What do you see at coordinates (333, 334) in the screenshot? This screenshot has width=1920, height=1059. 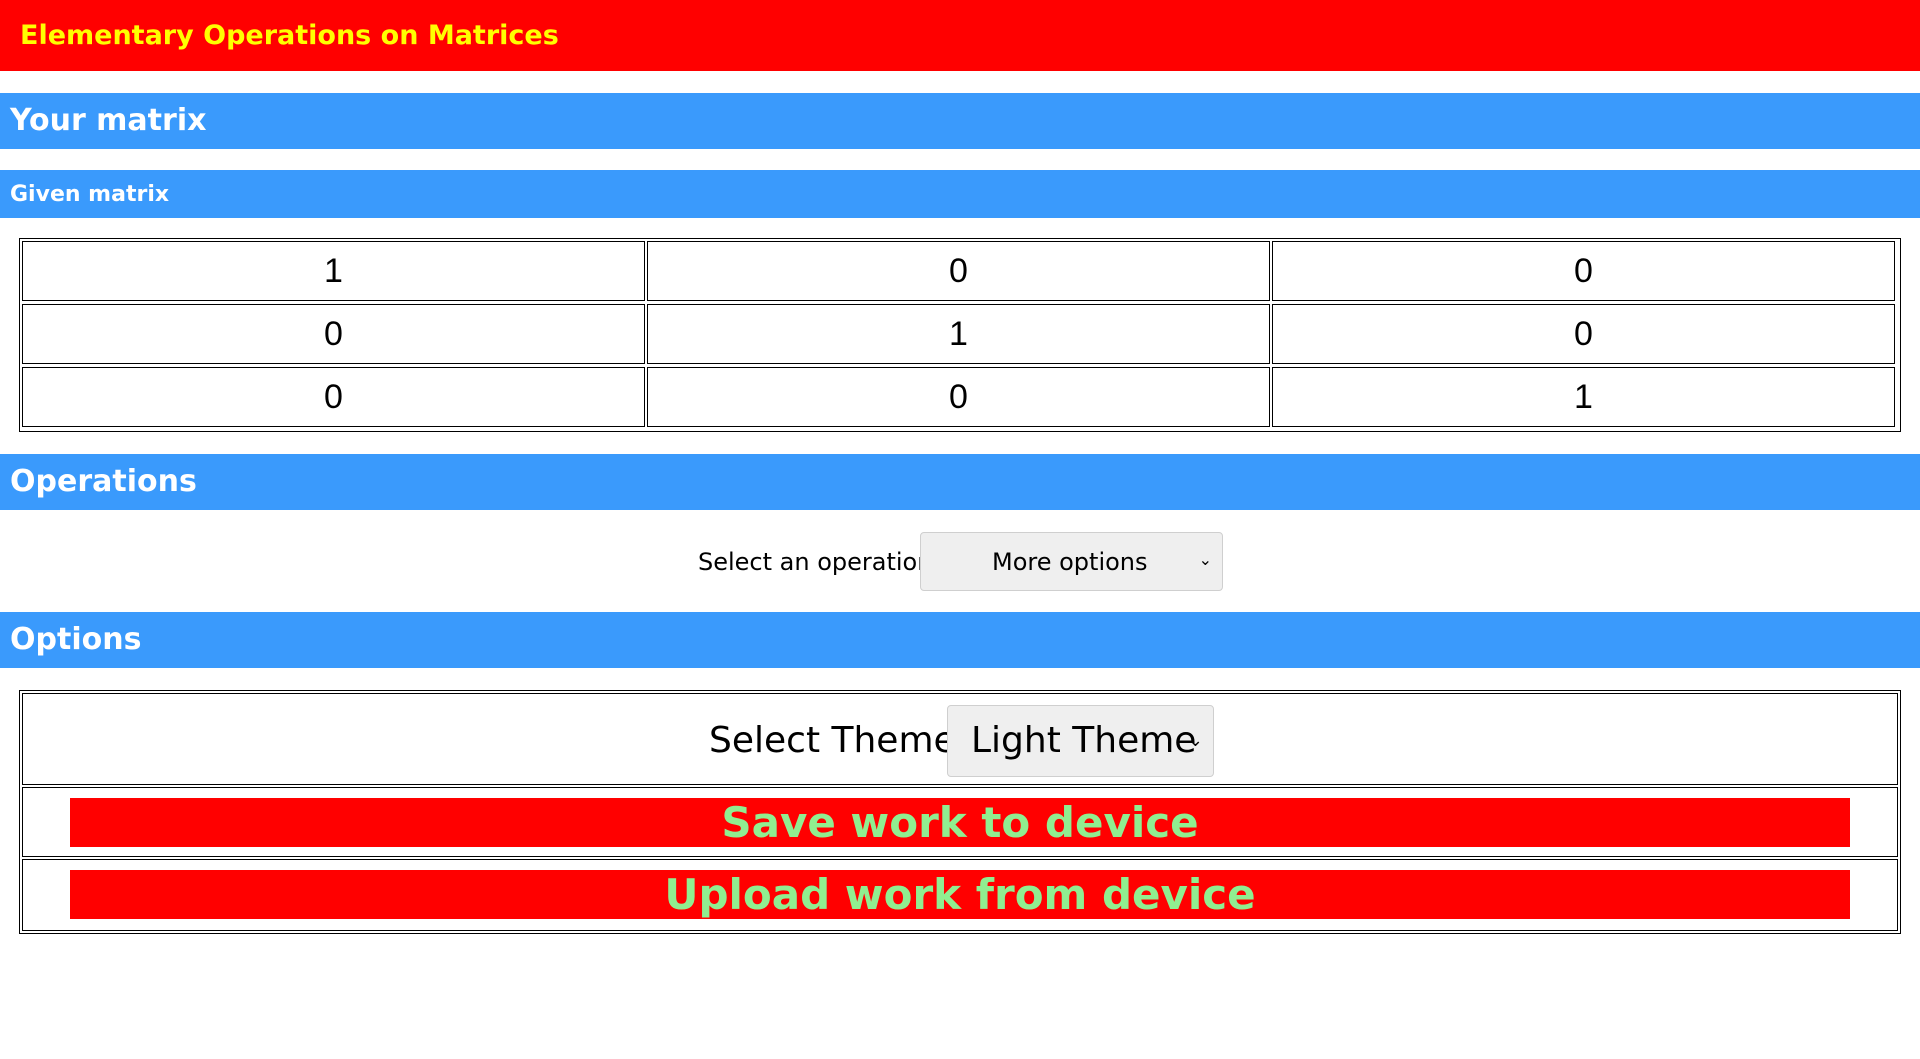 I see `matrix-cell-r2c1: 0` at bounding box center [333, 334].